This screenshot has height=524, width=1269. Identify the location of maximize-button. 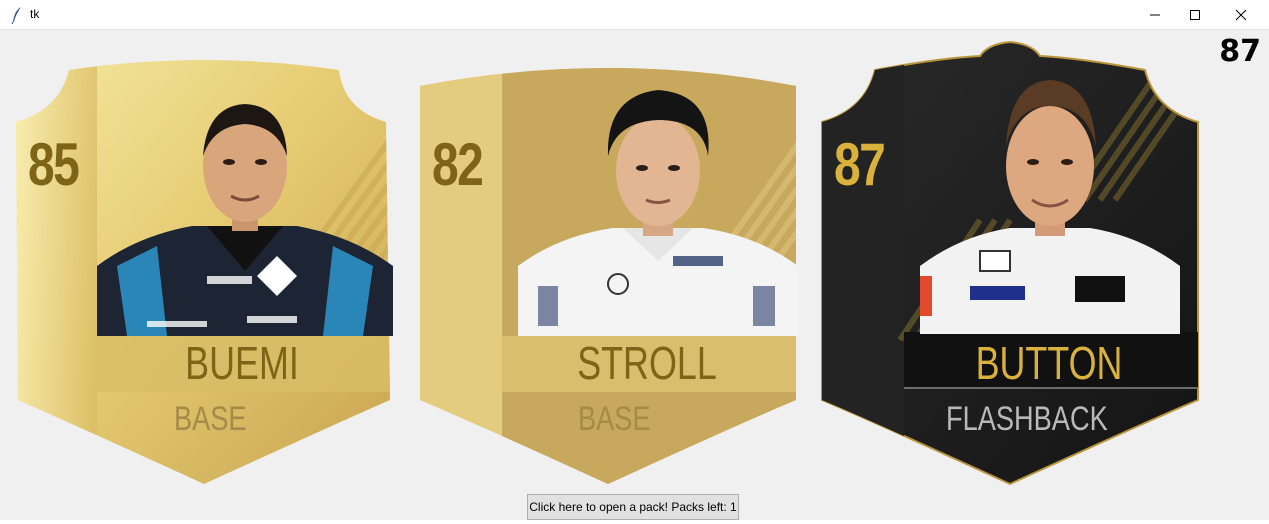
(1195, 15).